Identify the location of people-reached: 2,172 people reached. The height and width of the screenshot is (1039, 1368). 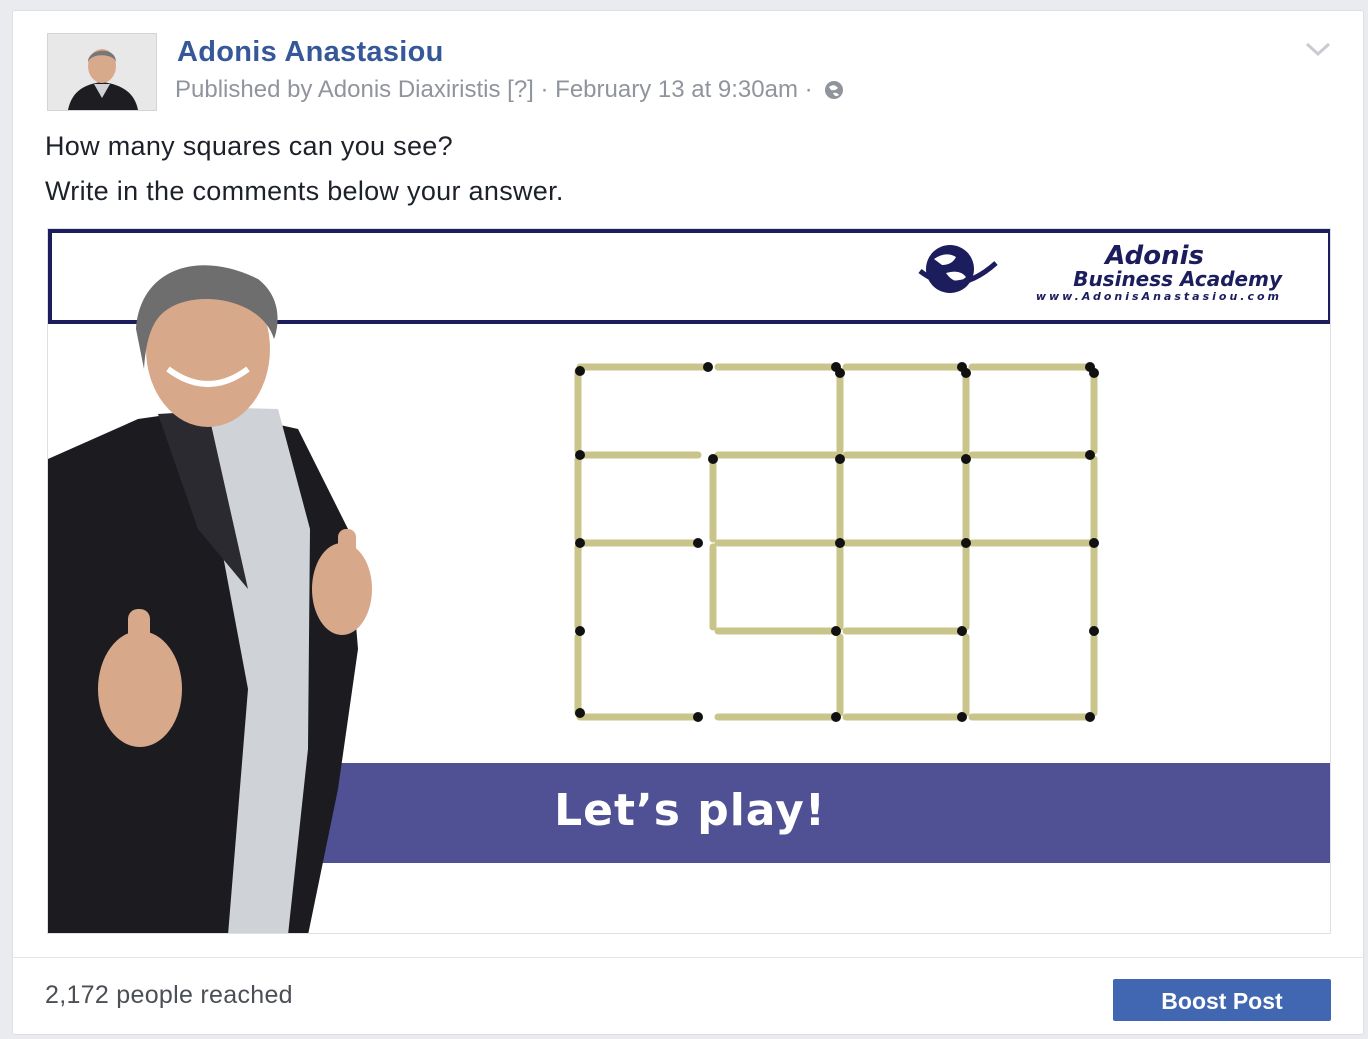
(169, 995).